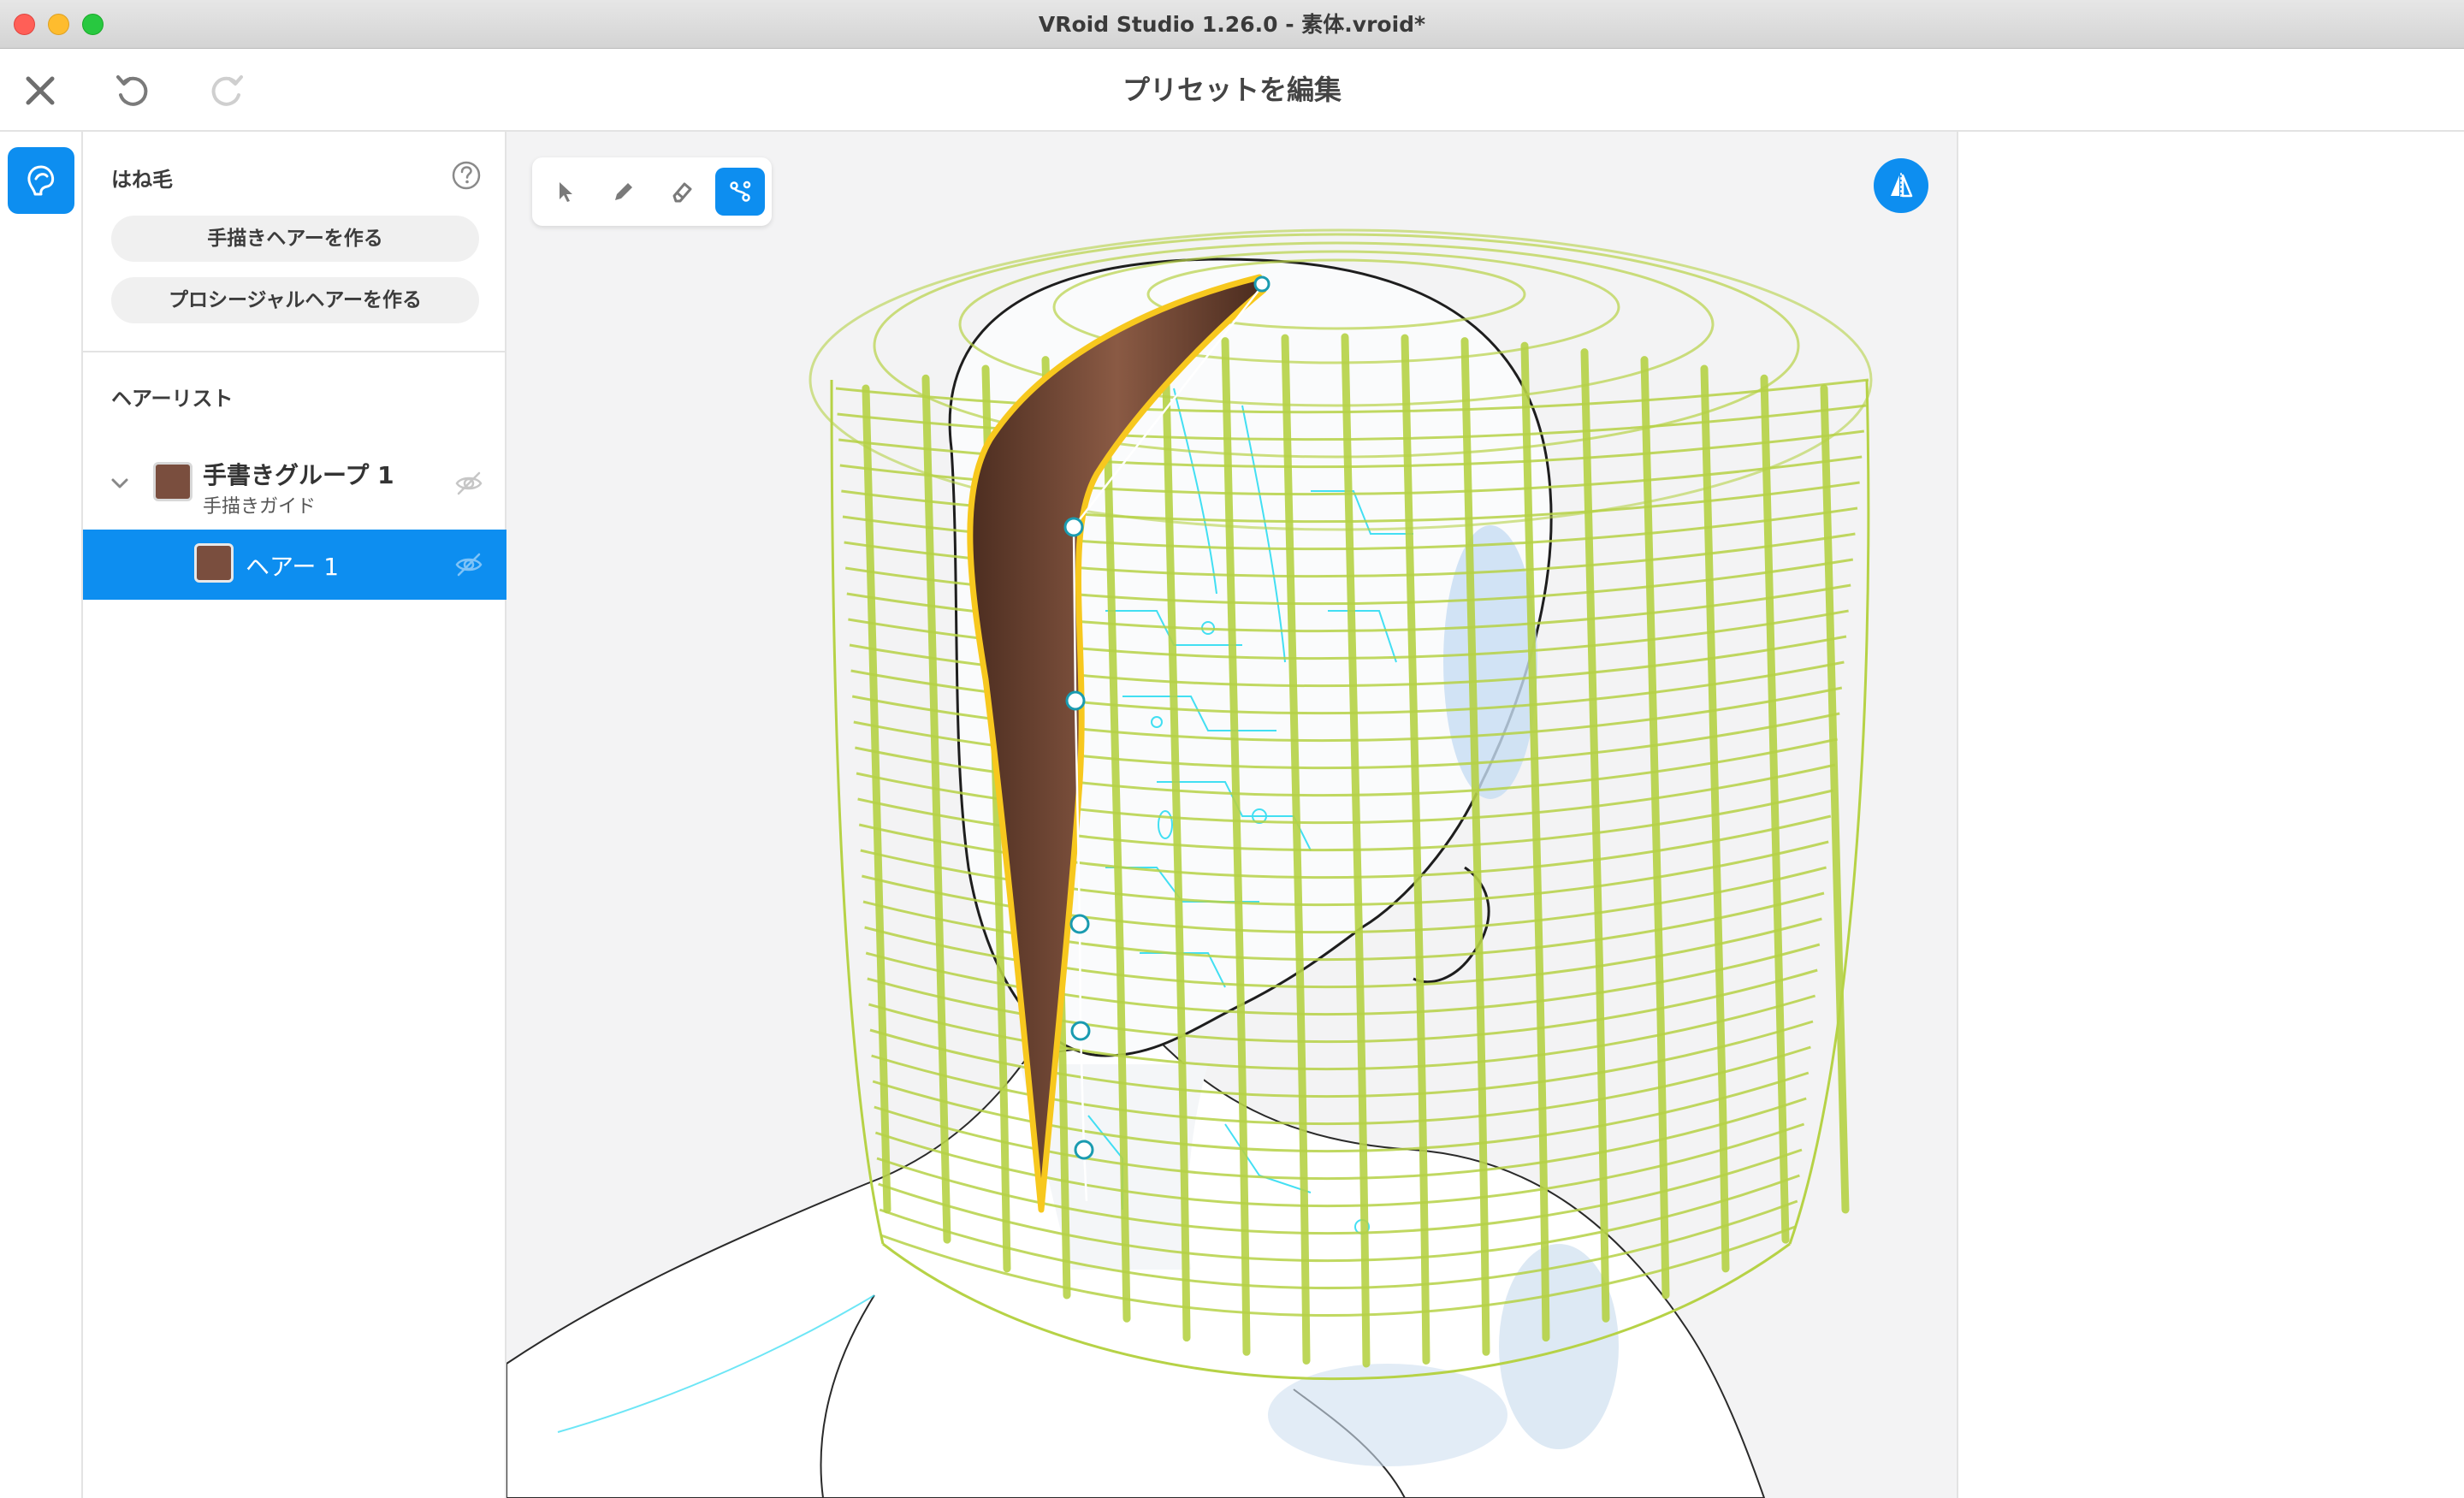  I want to click on tool-rail, so click(41, 815).